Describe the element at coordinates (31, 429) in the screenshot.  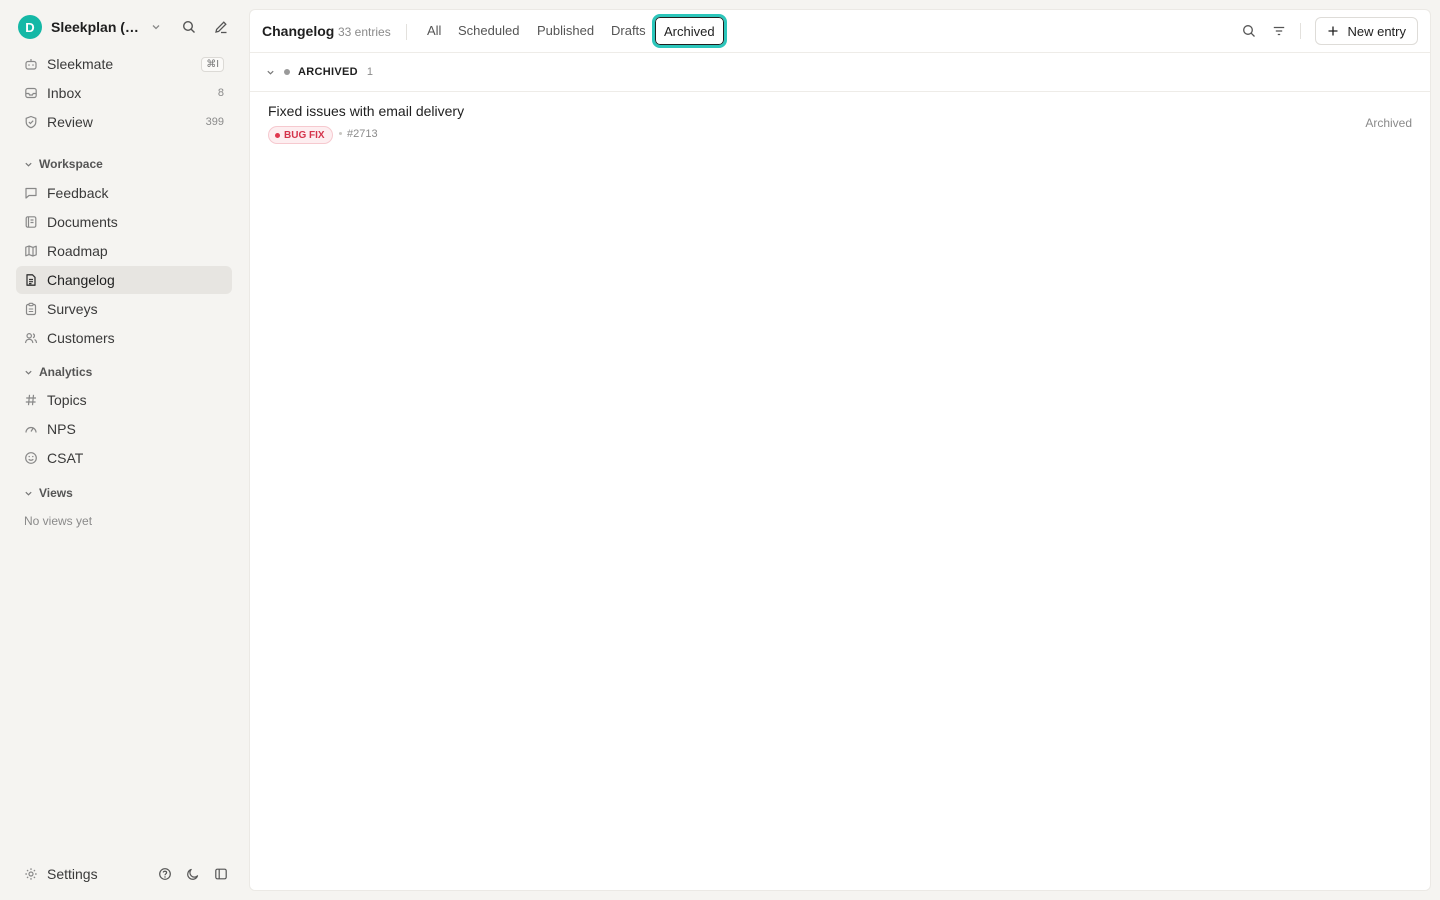
I see `gauge-icon` at that location.